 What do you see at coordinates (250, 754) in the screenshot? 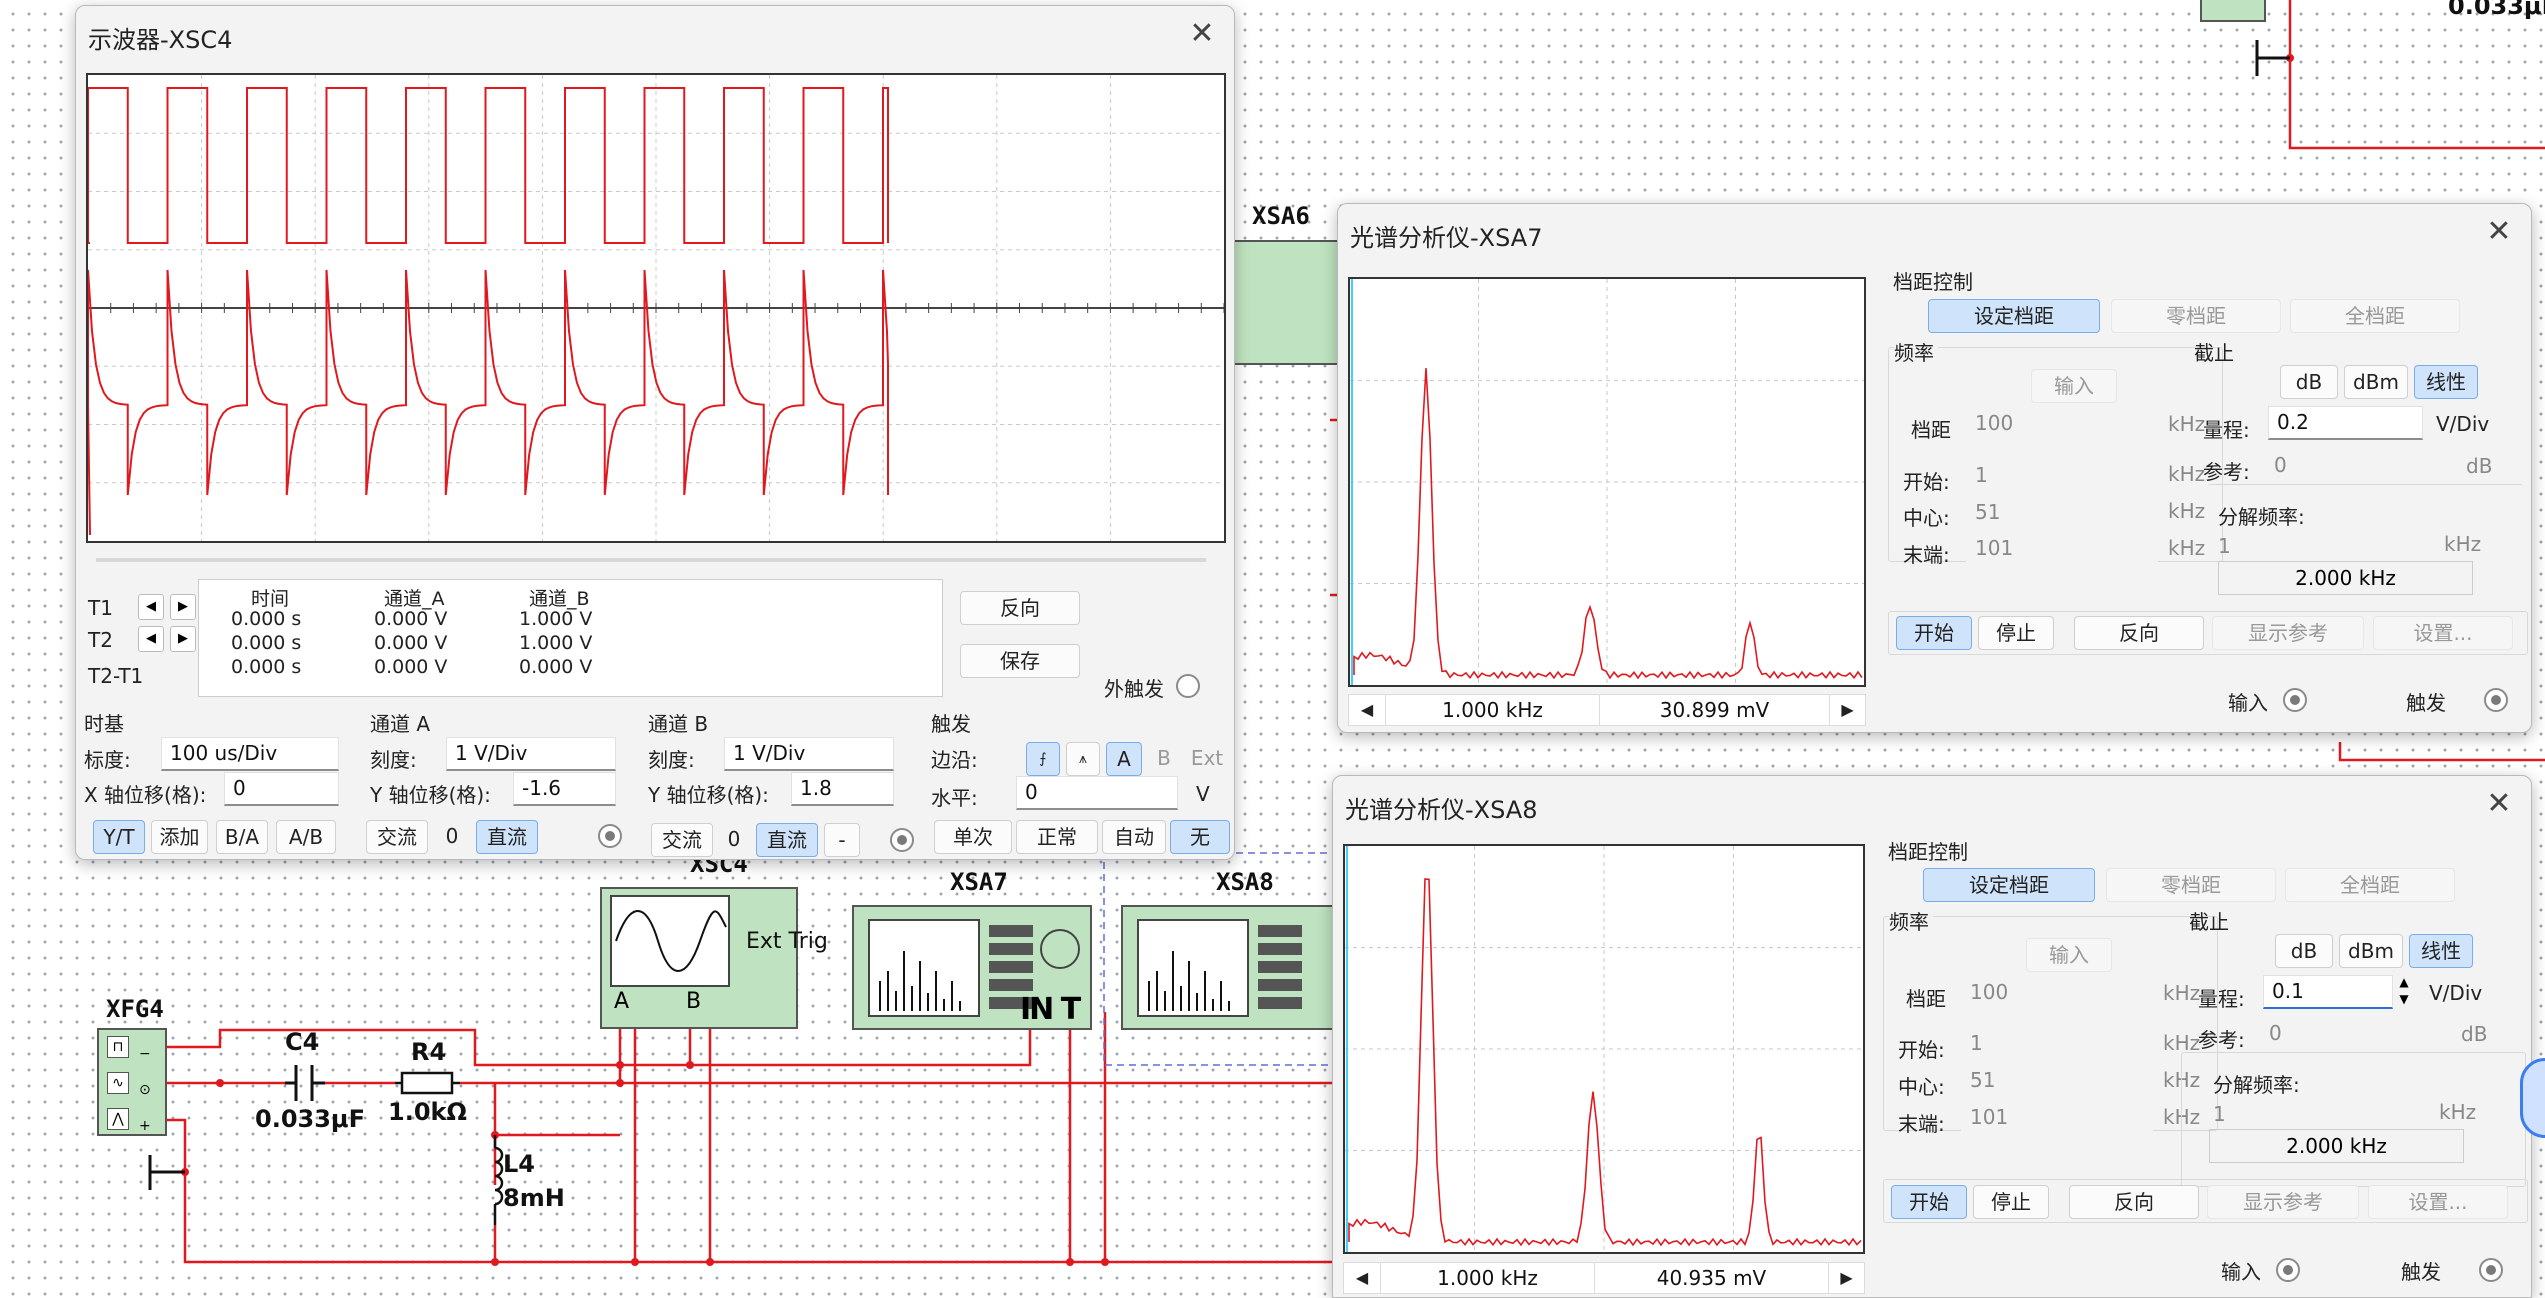
I see `timebase-scale-field: 100 us/Div` at bounding box center [250, 754].